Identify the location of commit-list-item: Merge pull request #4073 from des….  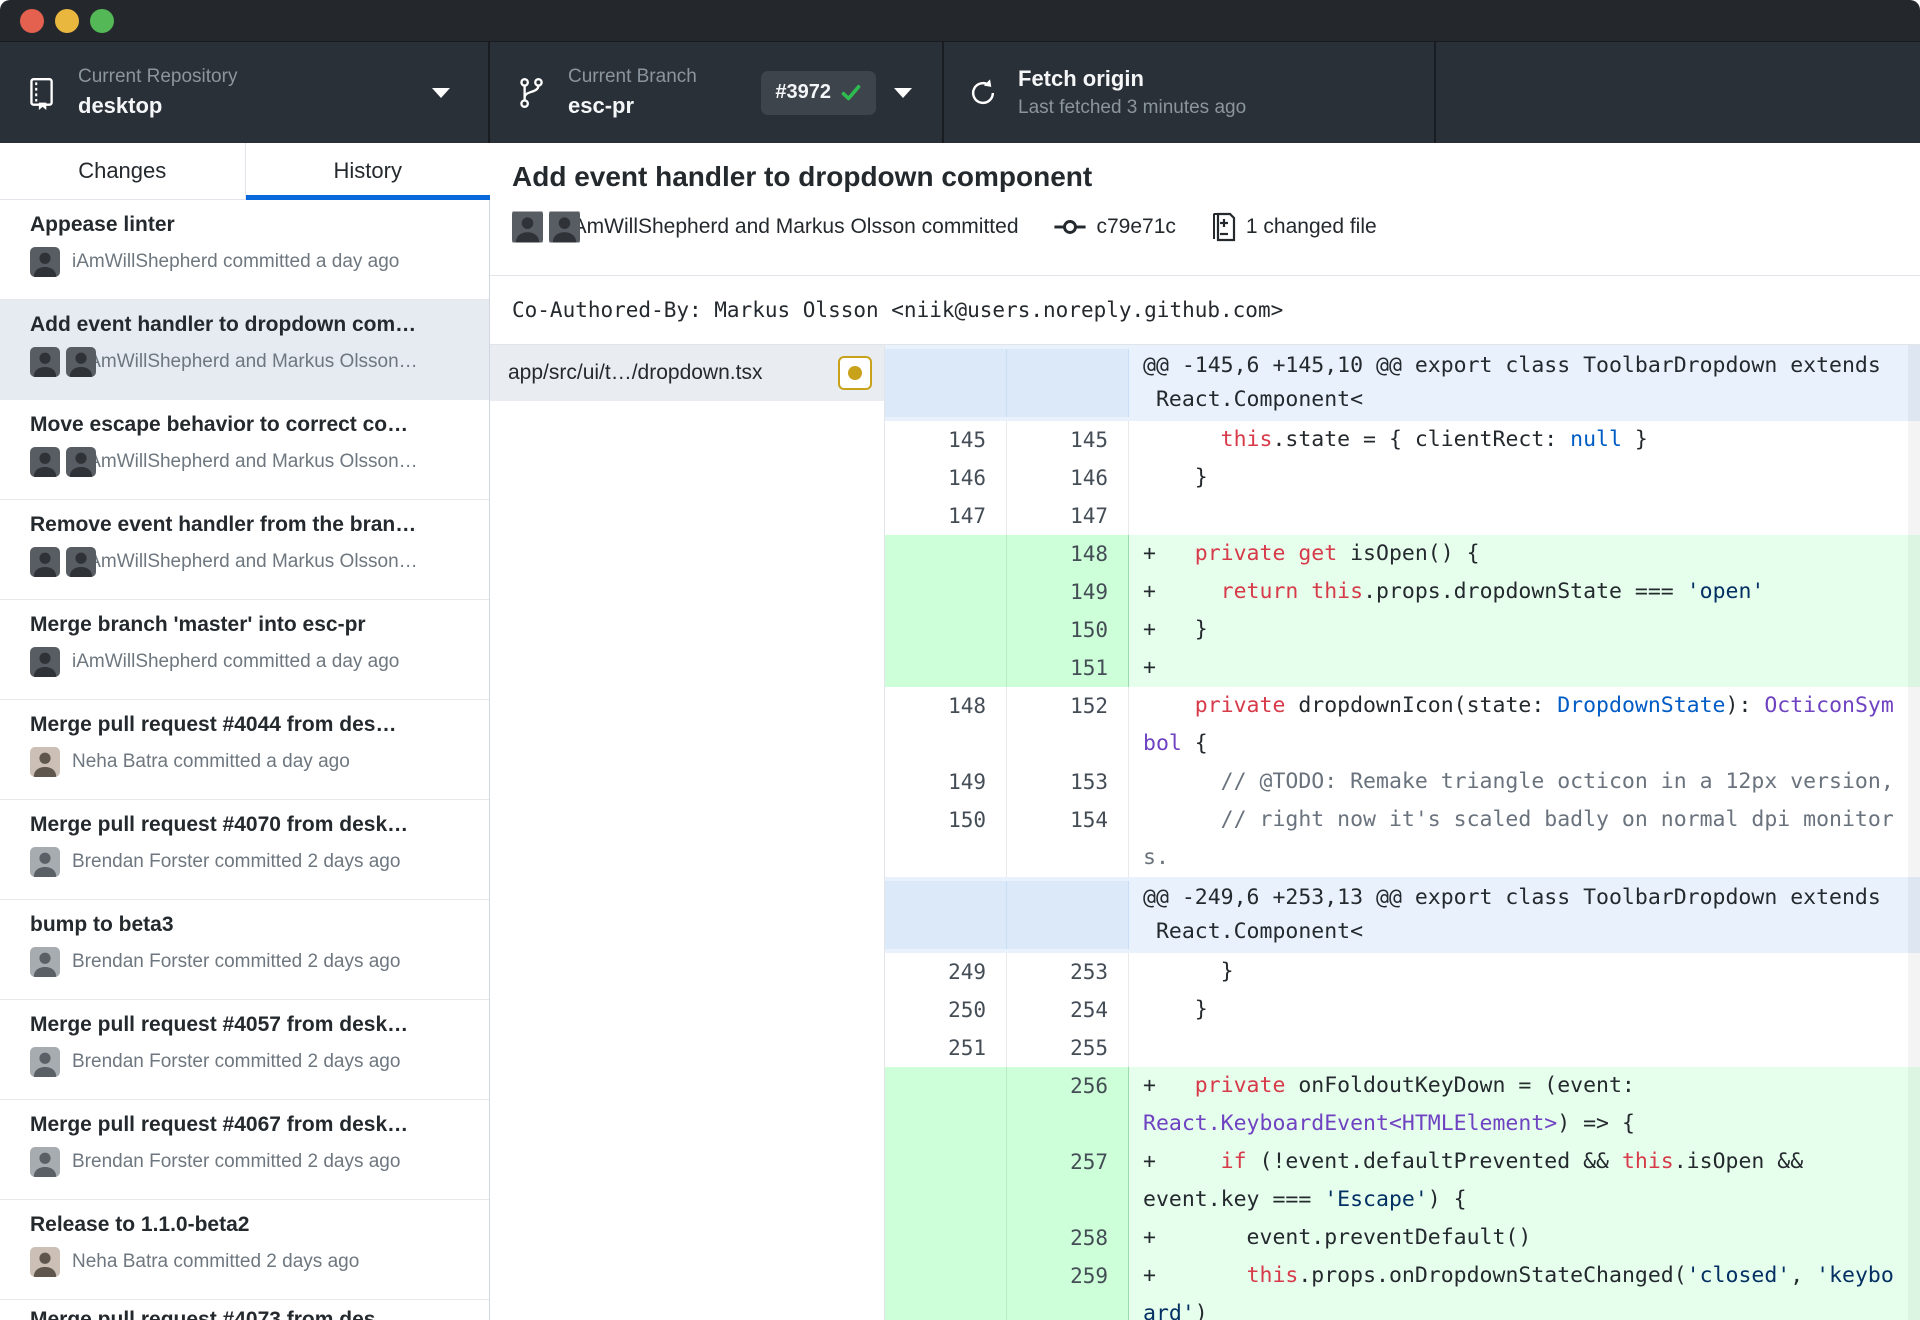
(244, 1310).